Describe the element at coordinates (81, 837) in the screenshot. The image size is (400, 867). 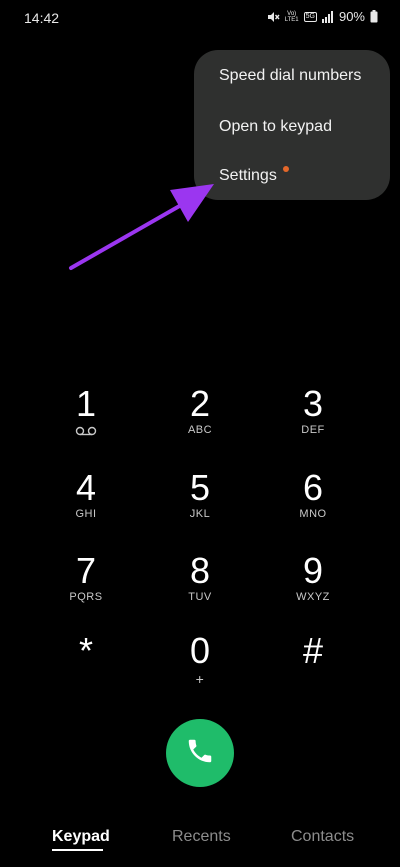
I see `tab-keypad: Keypad` at that location.